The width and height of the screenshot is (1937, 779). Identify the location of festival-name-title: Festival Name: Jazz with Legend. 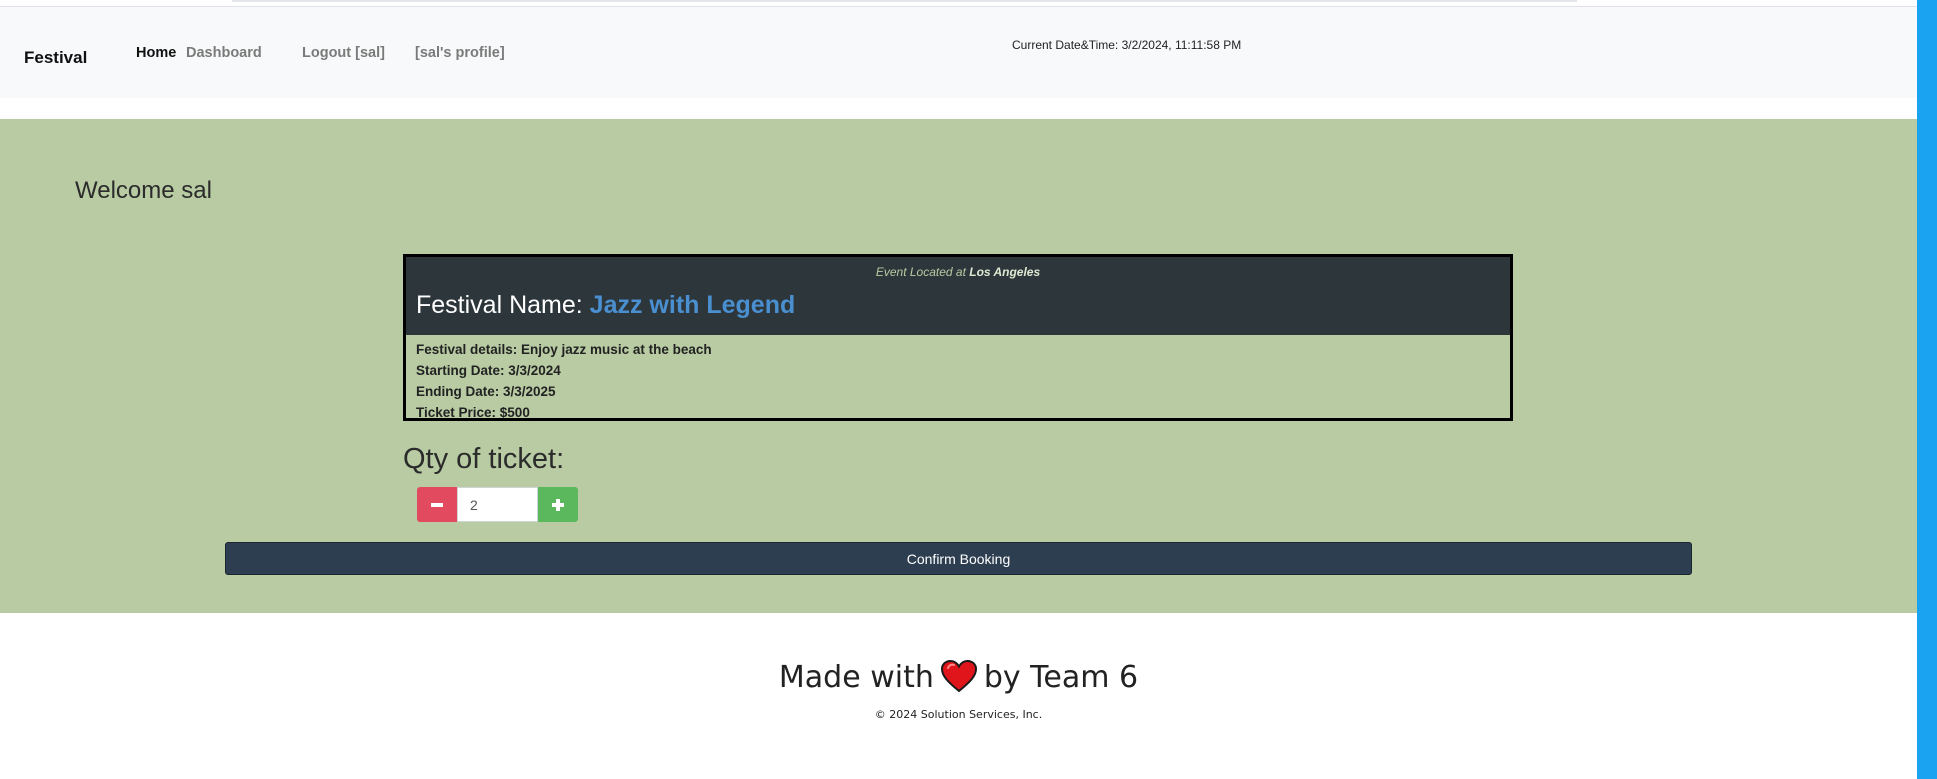
(605, 305).